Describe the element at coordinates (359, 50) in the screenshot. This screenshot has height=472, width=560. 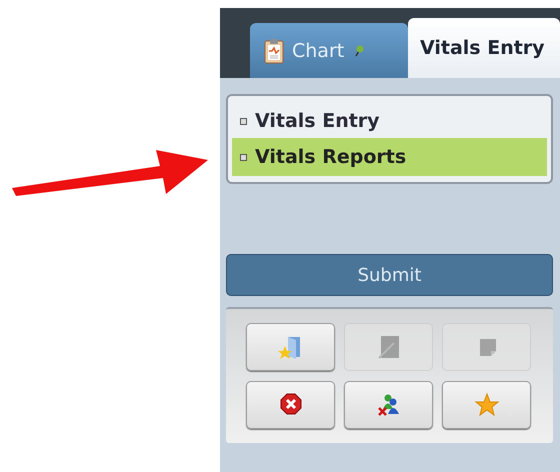
I see `pin-icon` at that location.